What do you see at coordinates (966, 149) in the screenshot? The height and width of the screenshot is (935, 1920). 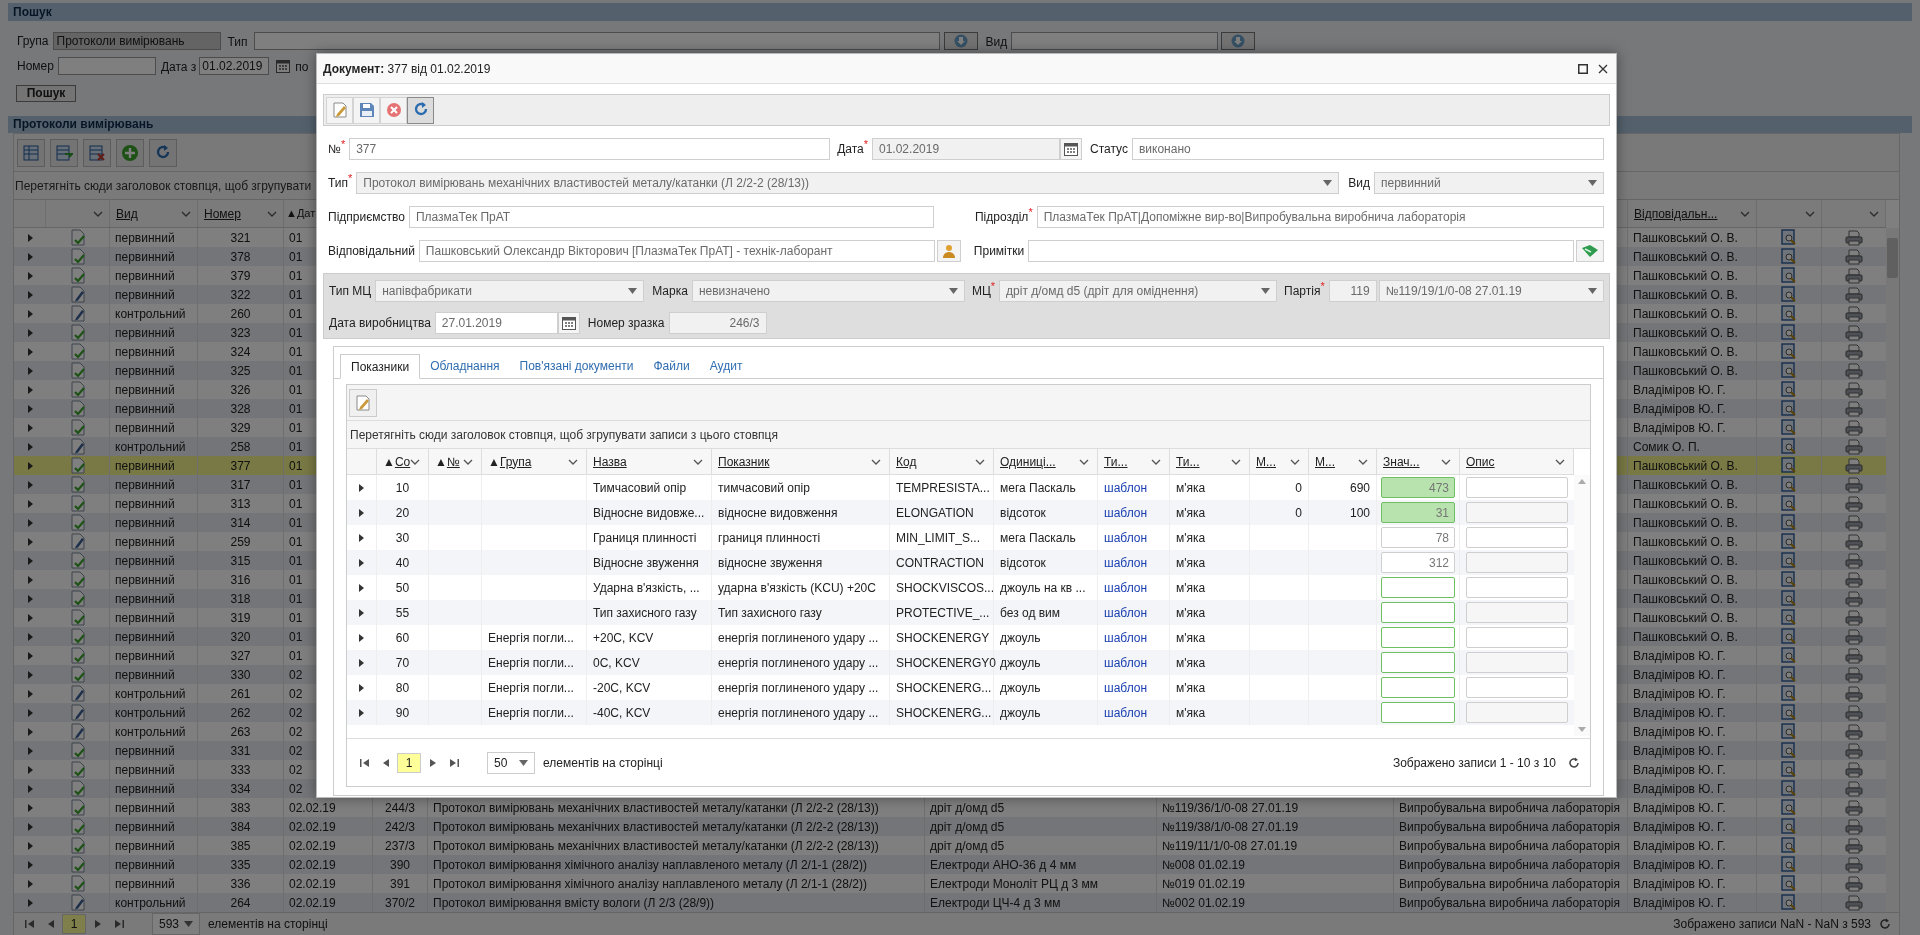 I see `date-field: 01.02.2019` at bounding box center [966, 149].